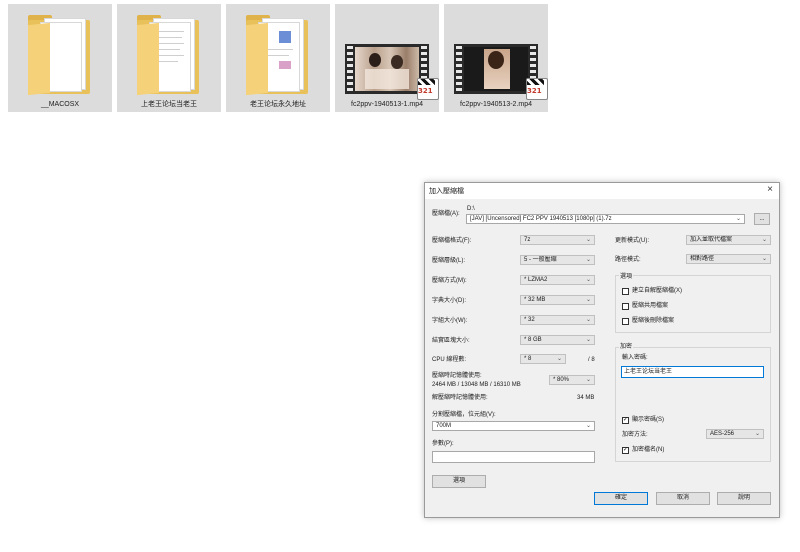 This screenshot has height=552, width=800. What do you see at coordinates (527, 240) in the screenshot?
I see `format-value: 7z` at bounding box center [527, 240].